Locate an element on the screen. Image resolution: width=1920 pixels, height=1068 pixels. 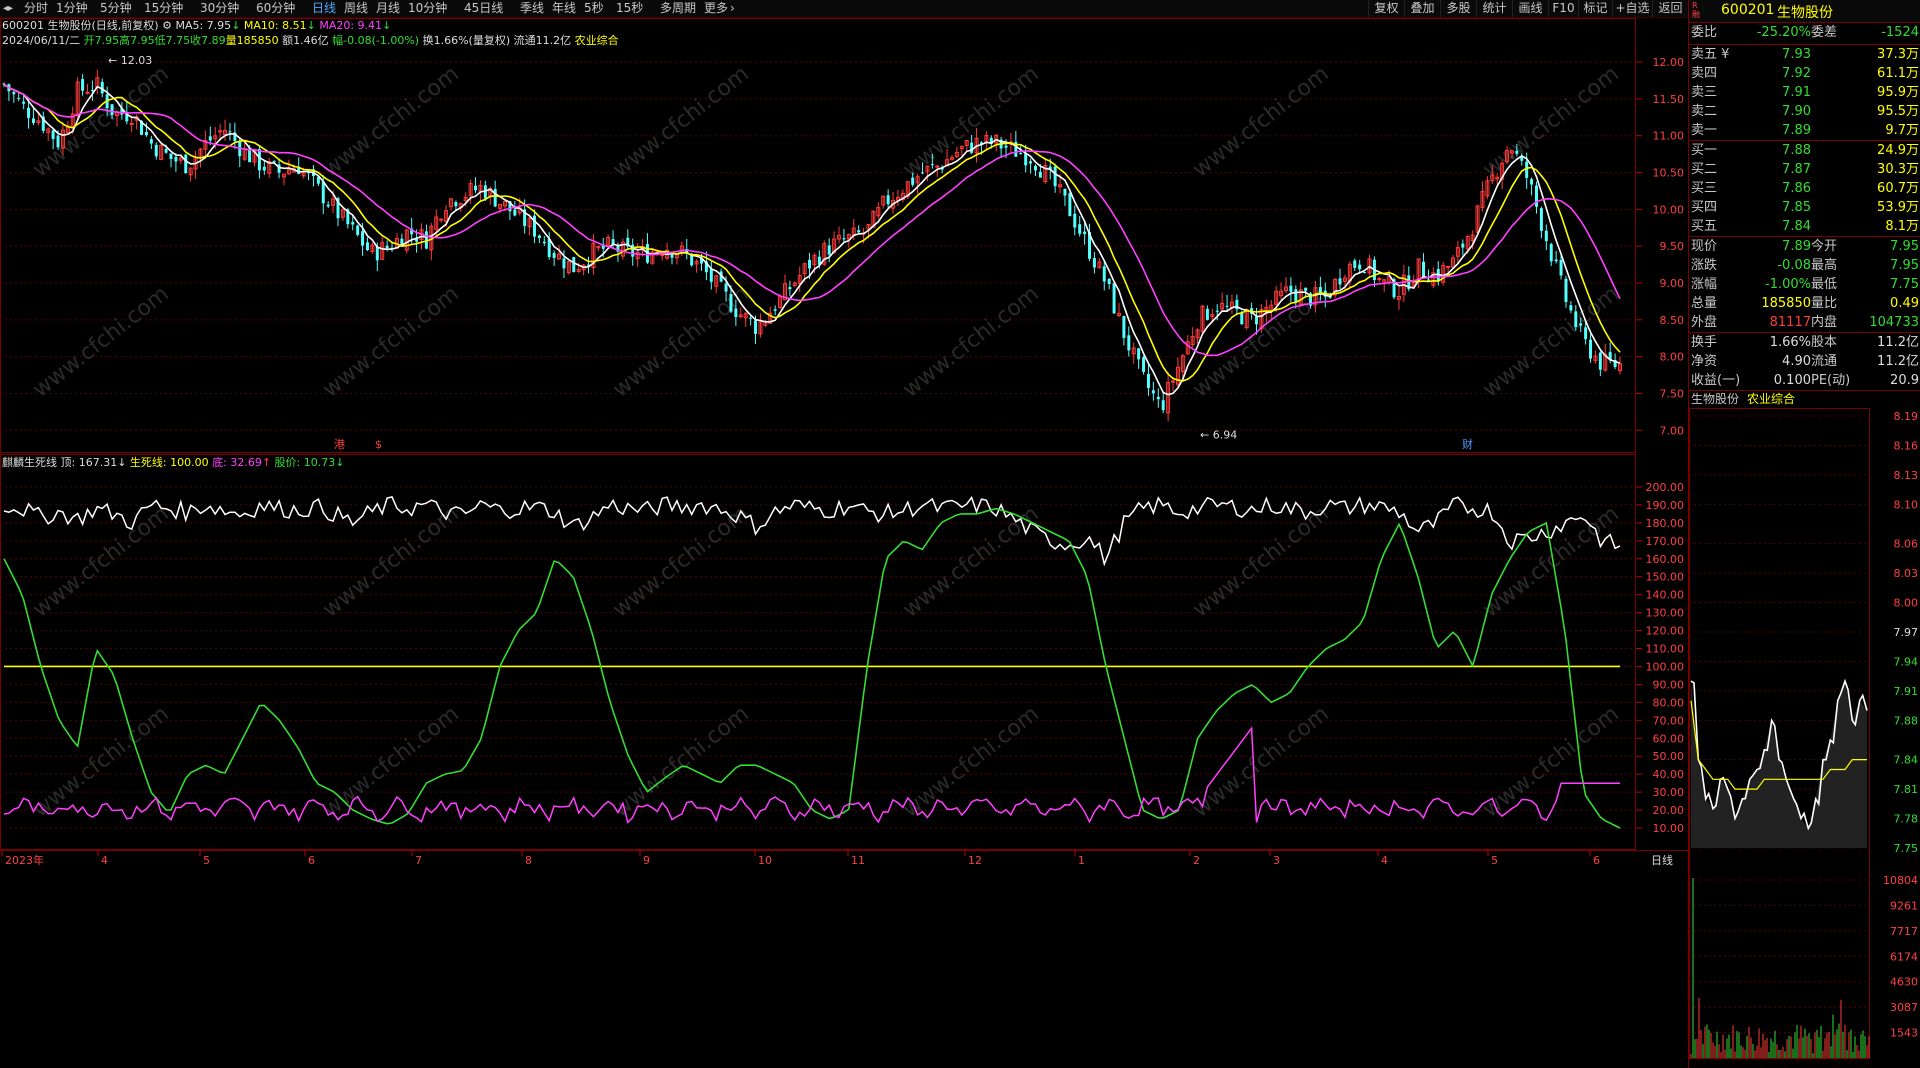
ask-row: 卖一 7.89 9.7万 is located at coordinates (1804, 131).